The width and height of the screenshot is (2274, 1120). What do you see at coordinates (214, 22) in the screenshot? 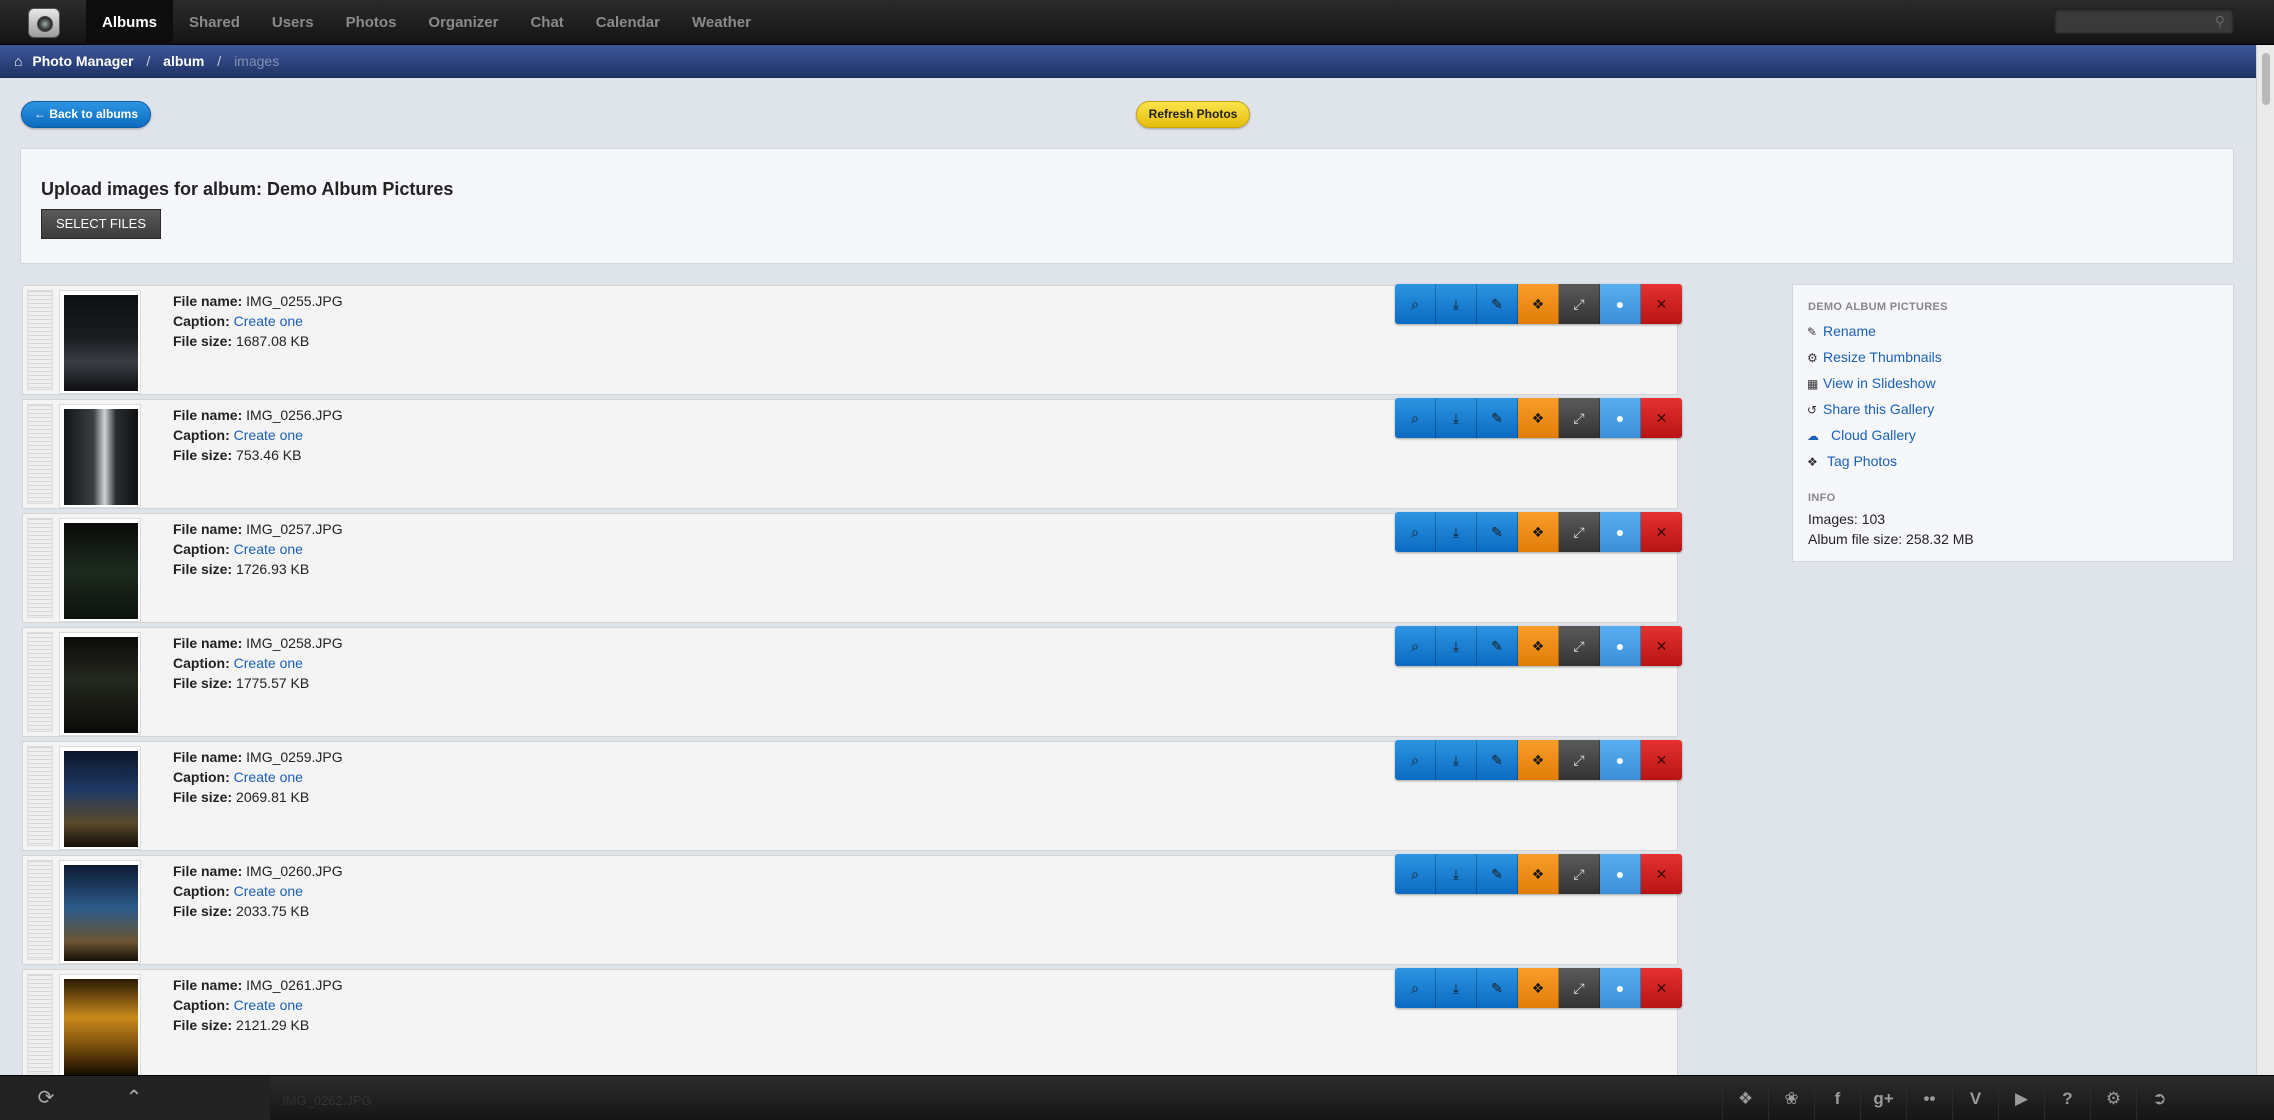
I see `tab-shared: Shared` at bounding box center [214, 22].